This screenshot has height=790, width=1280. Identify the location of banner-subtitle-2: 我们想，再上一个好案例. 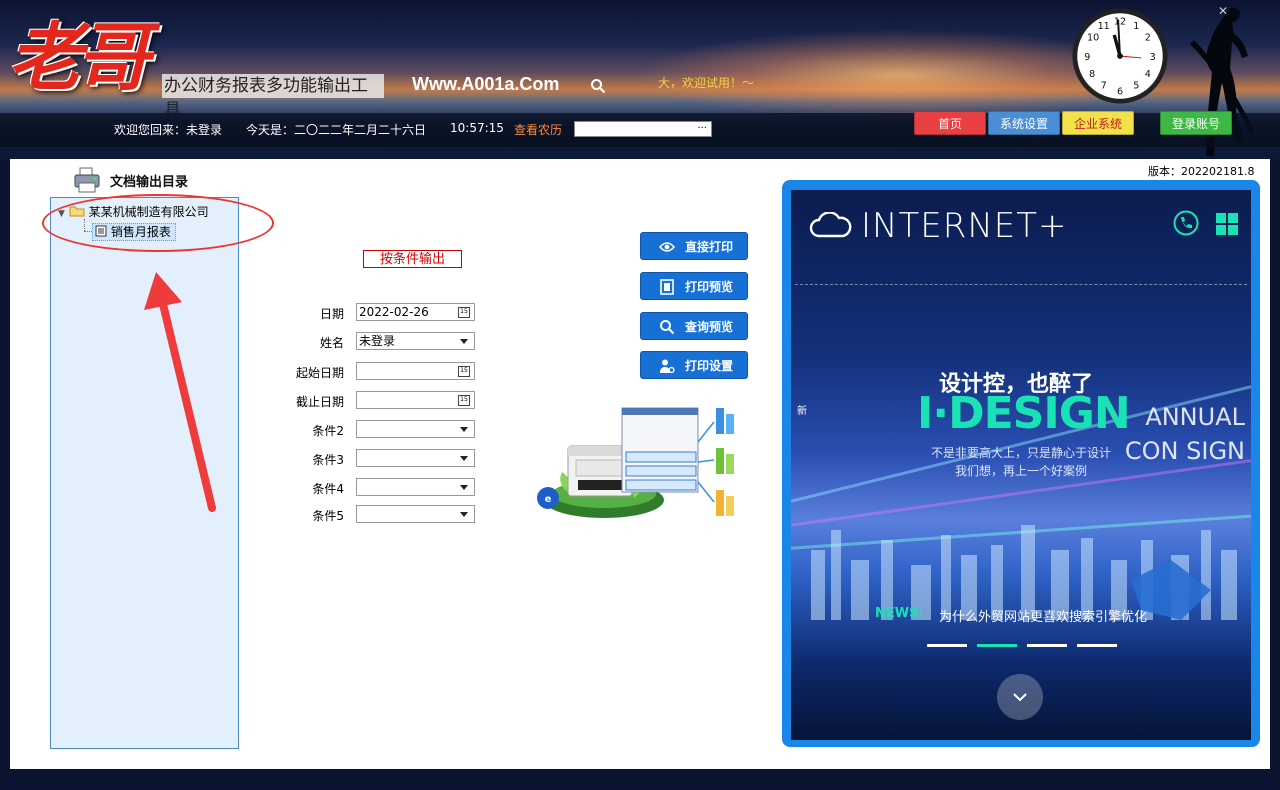
(1021, 471).